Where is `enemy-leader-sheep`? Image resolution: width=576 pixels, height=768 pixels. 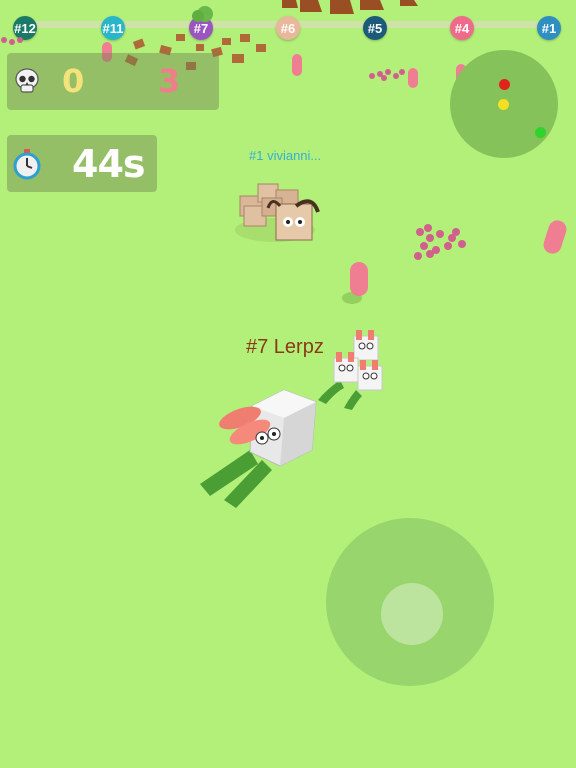 enemy-leader-sheep is located at coordinates (294, 222).